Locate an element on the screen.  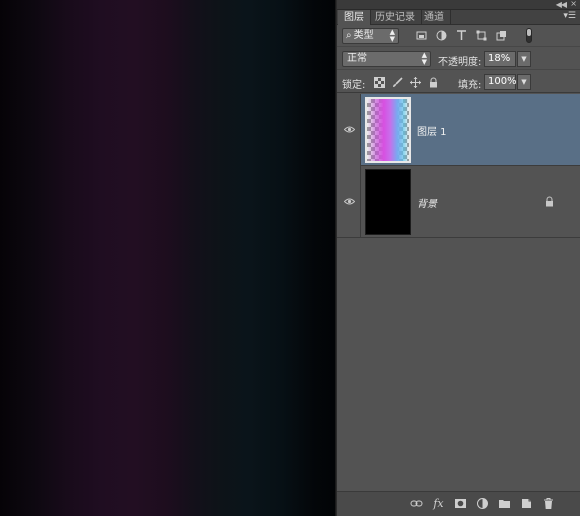
fill-label: 填充: is located at coordinates (470, 85).